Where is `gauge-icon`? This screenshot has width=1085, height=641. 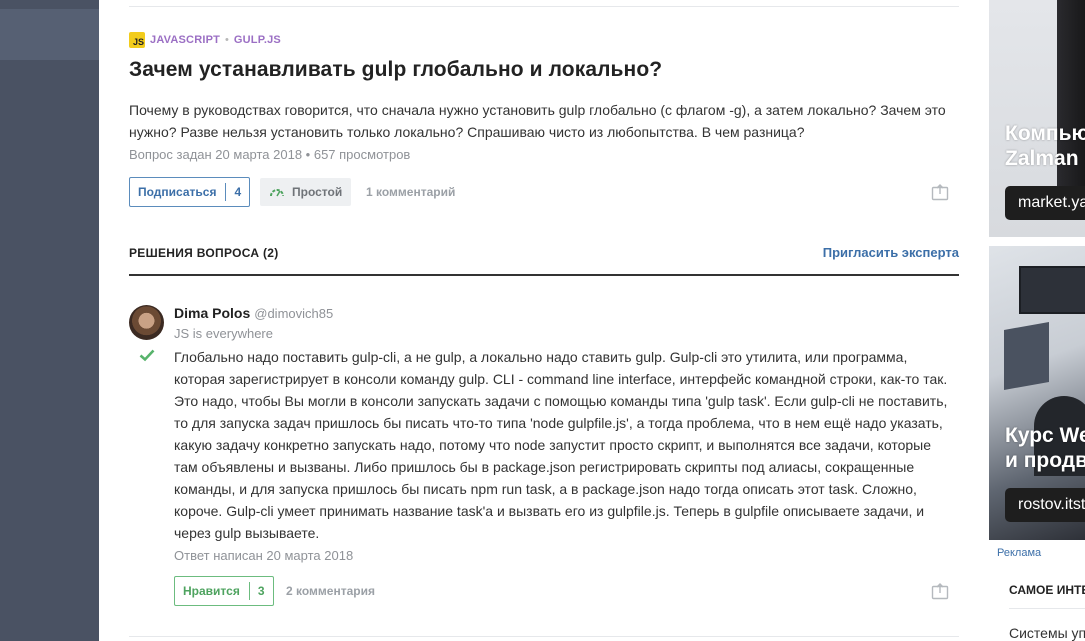
gauge-icon is located at coordinates (277, 193).